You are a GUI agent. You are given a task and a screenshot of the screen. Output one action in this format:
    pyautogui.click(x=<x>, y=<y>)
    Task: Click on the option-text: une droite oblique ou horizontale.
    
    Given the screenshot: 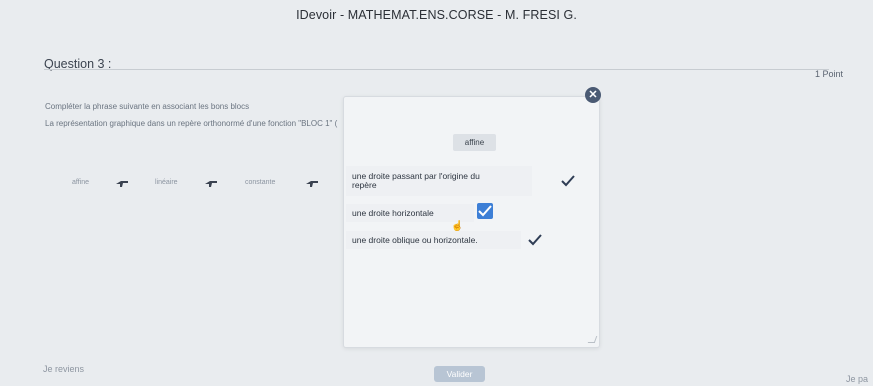 What is the action you would take?
    pyautogui.click(x=415, y=240)
    